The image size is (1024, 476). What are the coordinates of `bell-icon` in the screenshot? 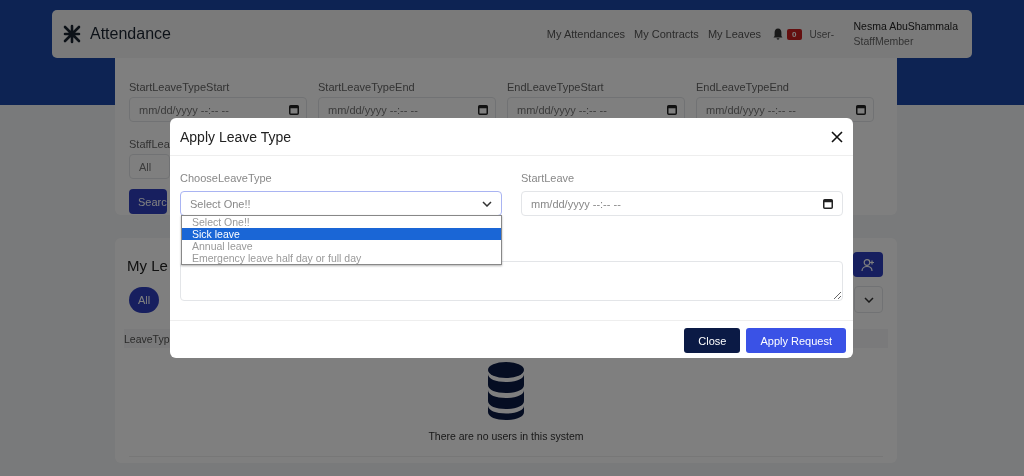 It's located at (778, 34).